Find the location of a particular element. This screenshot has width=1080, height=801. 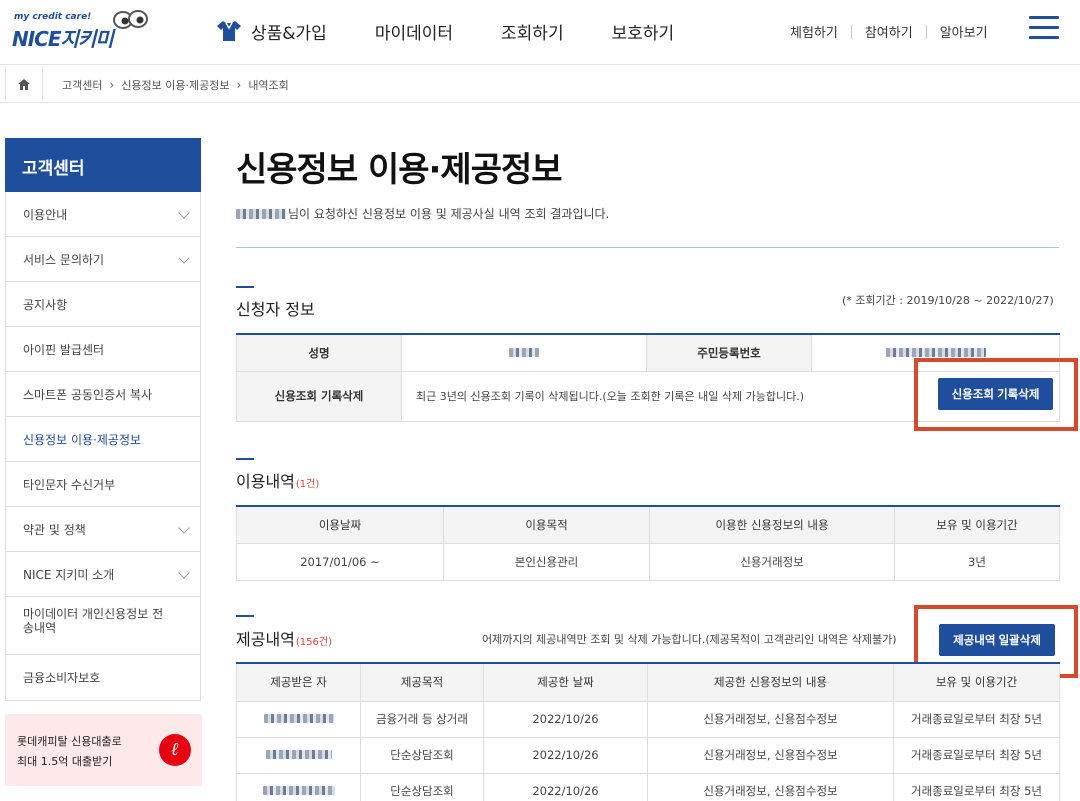

provision-header: 제공한 신용정보의 내용 is located at coordinates (770, 682).